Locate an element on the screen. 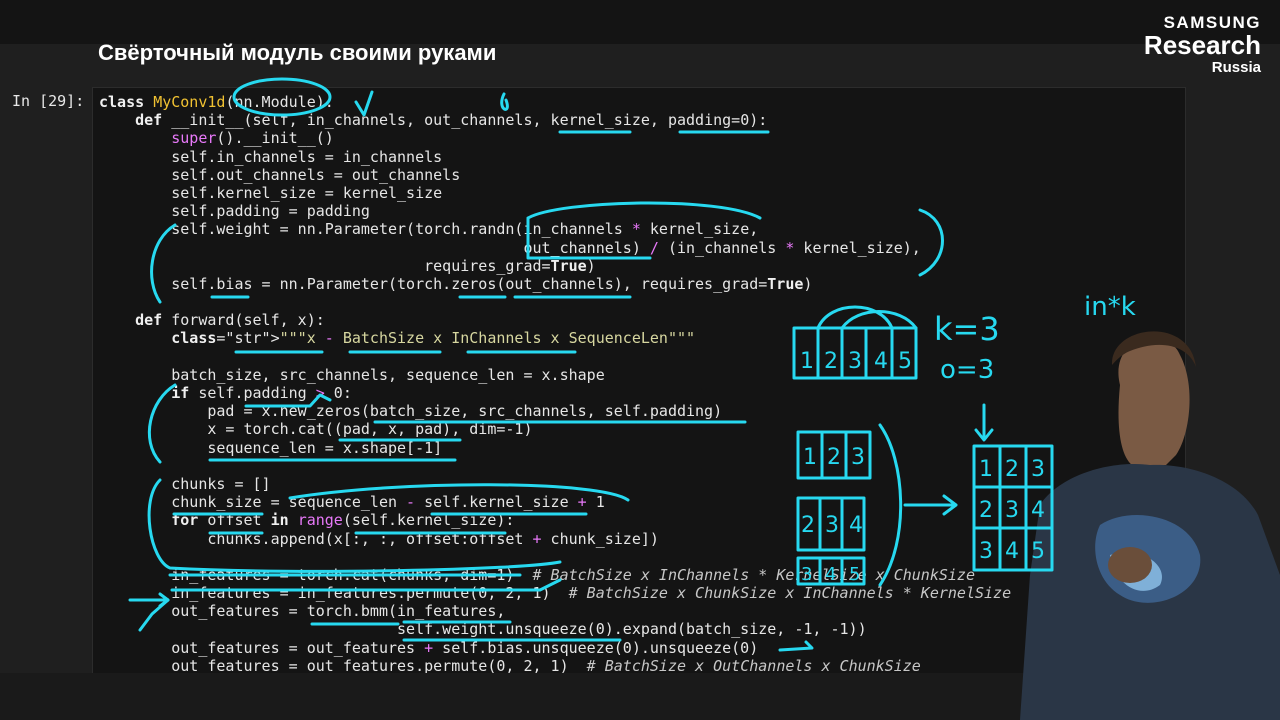 The height and width of the screenshot is (720, 1280). code-line: for offset in range(self.kernel_size): is located at coordinates (343, 520).